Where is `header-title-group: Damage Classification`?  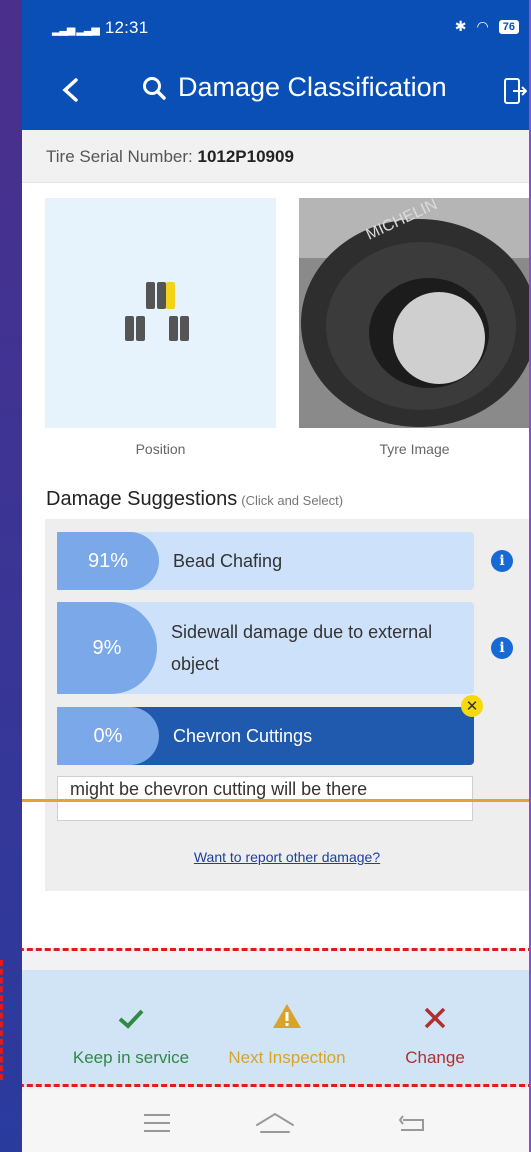 header-title-group: Damage Classification is located at coordinates (294, 87).